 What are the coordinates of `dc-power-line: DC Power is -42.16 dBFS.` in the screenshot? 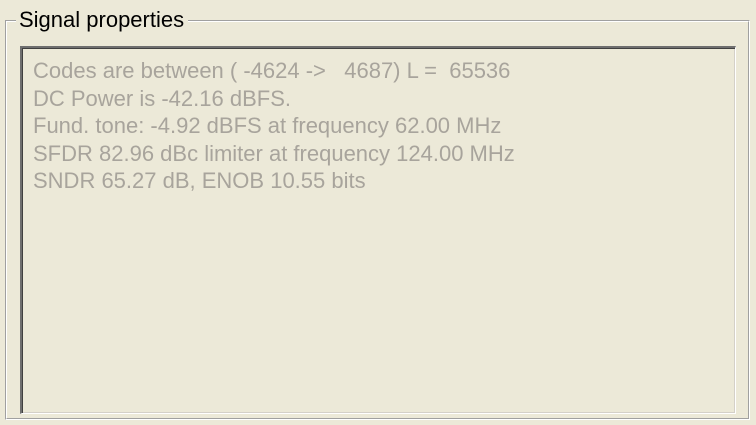 It's located at (162, 98).